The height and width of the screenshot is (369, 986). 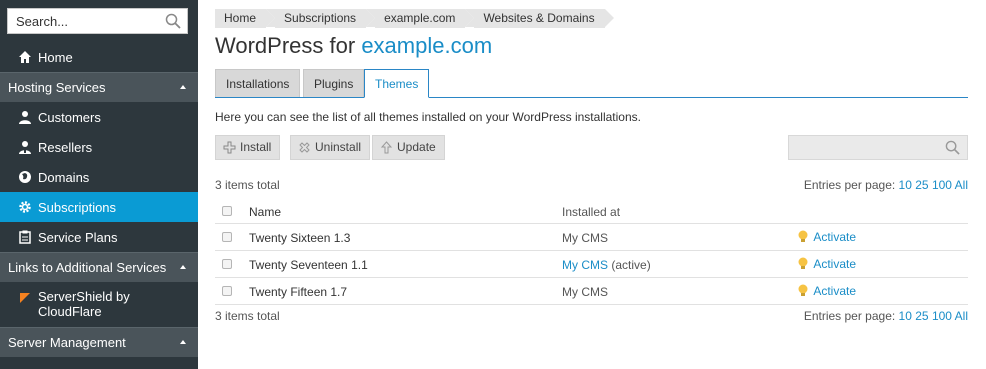 What do you see at coordinates (25, 117) in the screenshot?
I see `user-icon` at bounding box center [25, 117].